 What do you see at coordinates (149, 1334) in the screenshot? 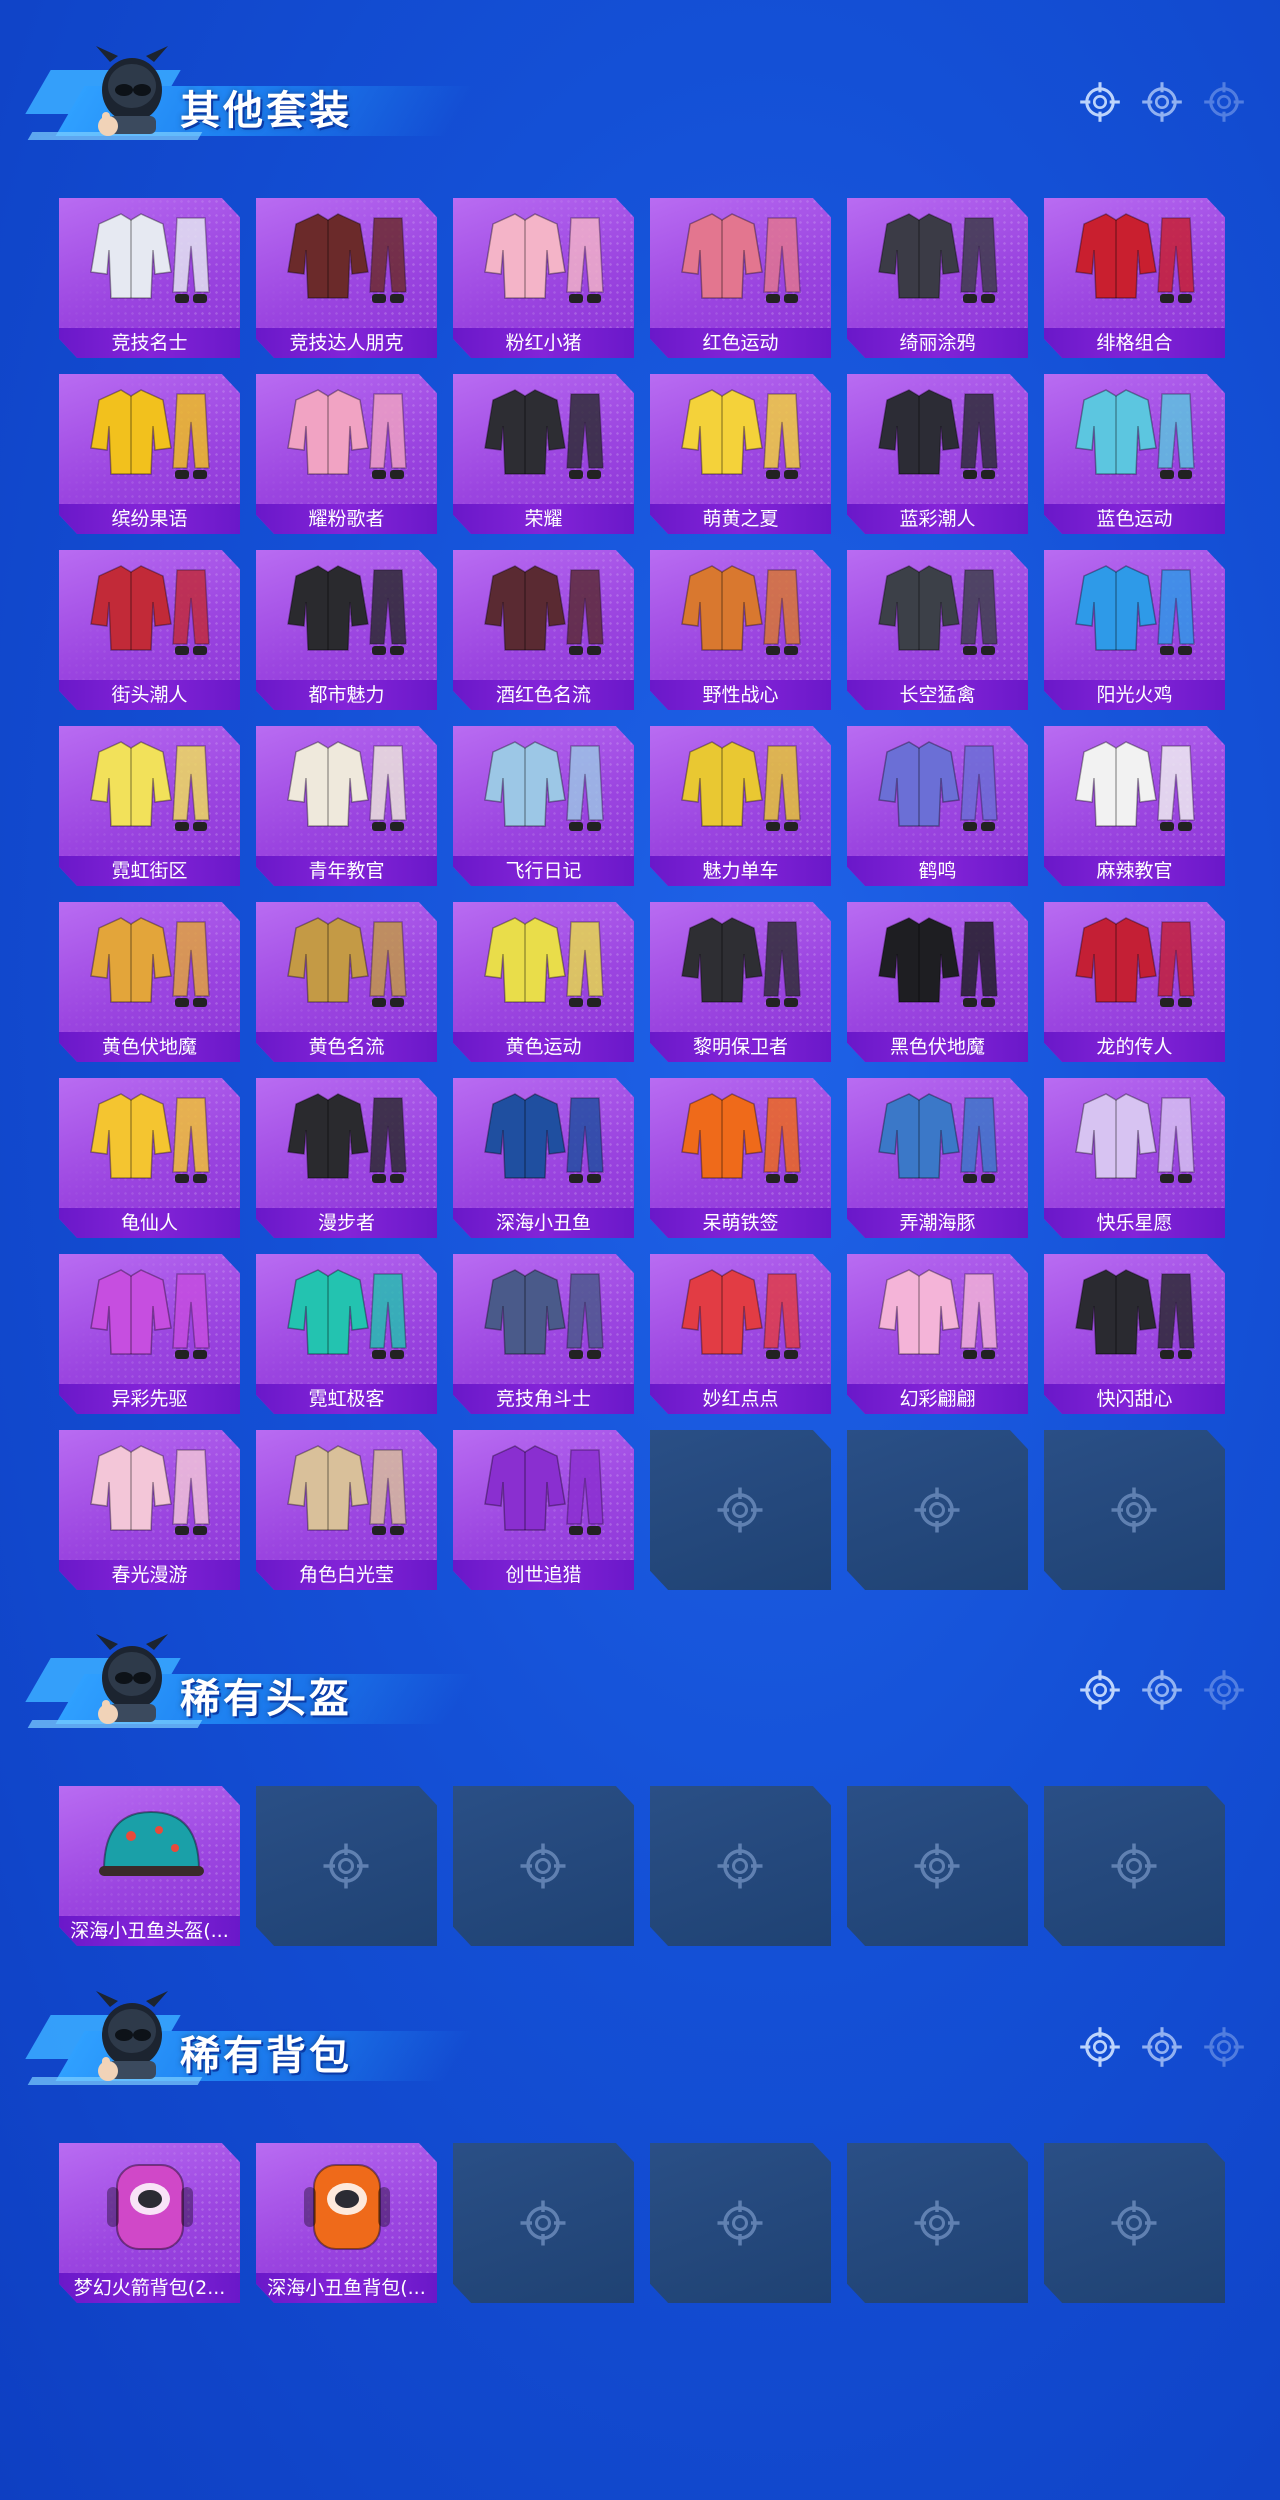
I see `item-card: 异彩先驱` at bounding box center [149, 1334].